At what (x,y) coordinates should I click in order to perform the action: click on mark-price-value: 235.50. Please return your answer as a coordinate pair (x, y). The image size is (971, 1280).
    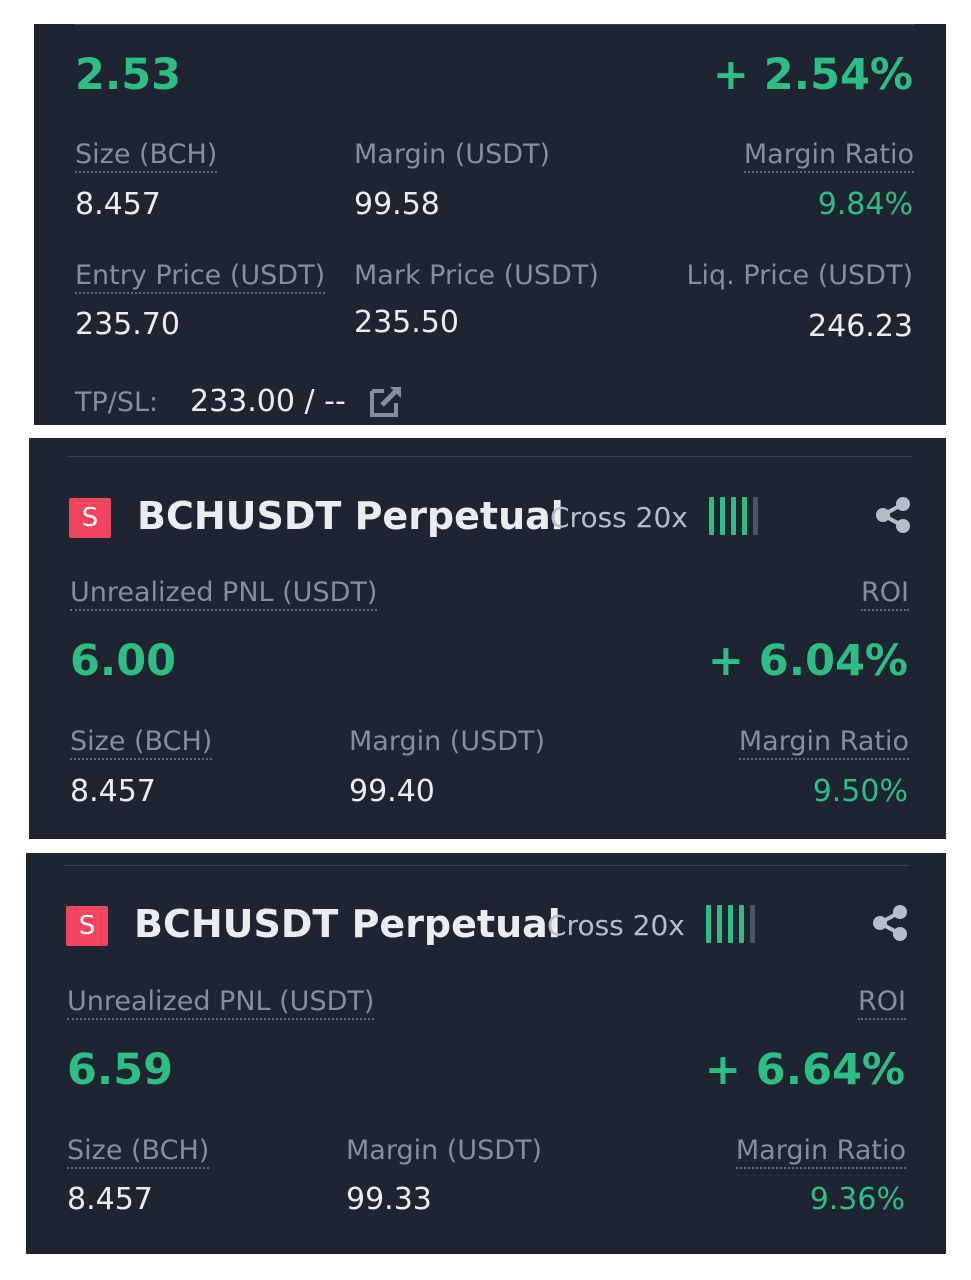
    Looking at the image, I should click on (406, 322).